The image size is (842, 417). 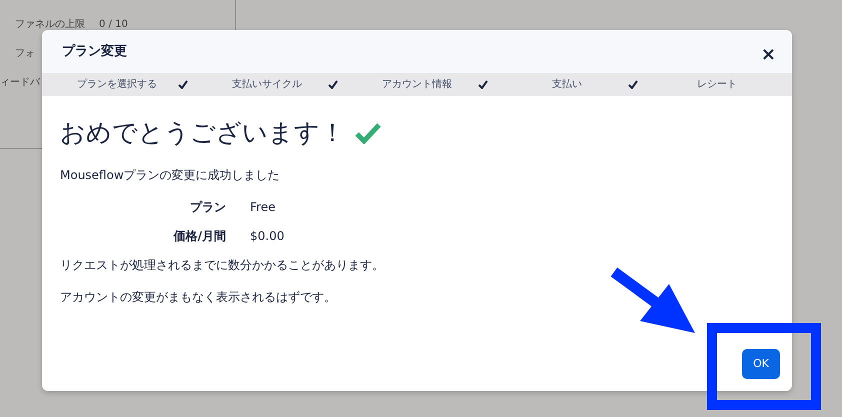 I want to click on close-button: ×, so click(x=768, y=55).